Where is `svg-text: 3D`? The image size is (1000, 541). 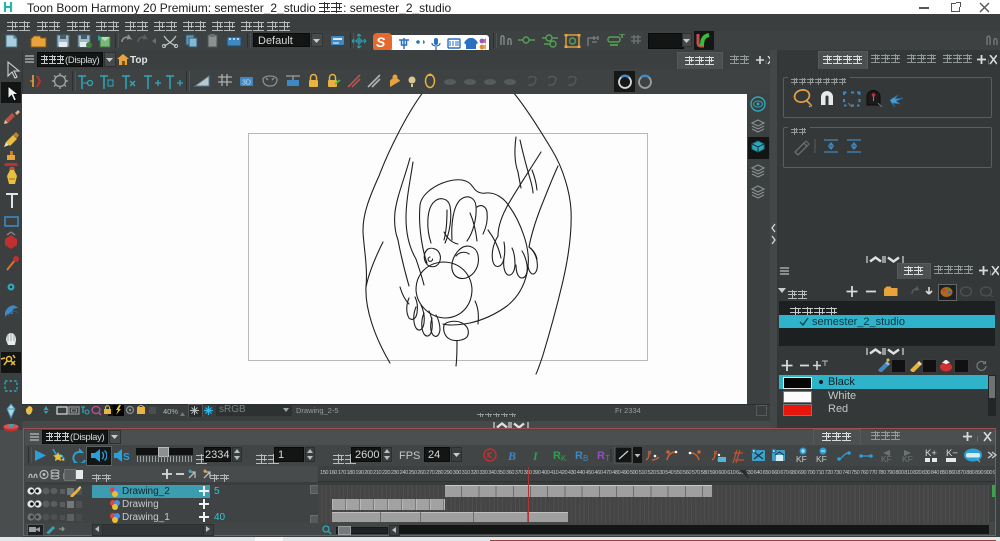
svg-text: 3D is located at coordinates (246, 83).